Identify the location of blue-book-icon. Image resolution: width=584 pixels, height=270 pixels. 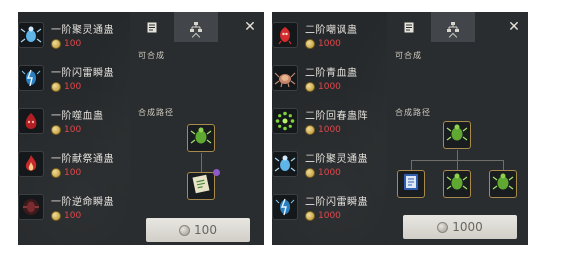
(411, 184).